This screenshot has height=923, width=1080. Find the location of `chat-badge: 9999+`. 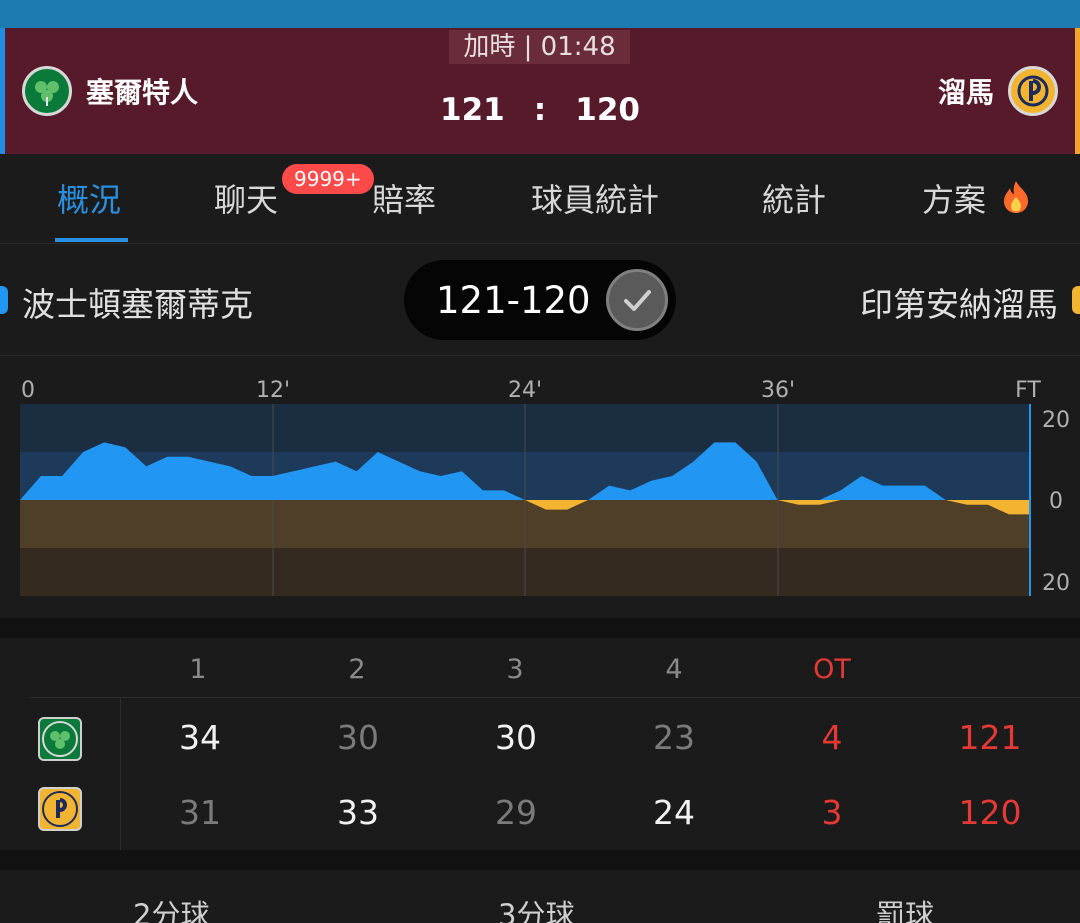

chat-badge: 9999+ is located at coordinates (328, 179).